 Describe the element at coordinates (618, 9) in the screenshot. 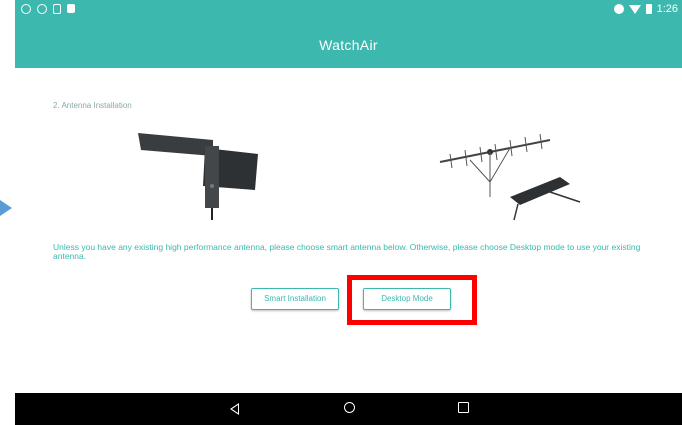

I see `dnd-icon` at that location.